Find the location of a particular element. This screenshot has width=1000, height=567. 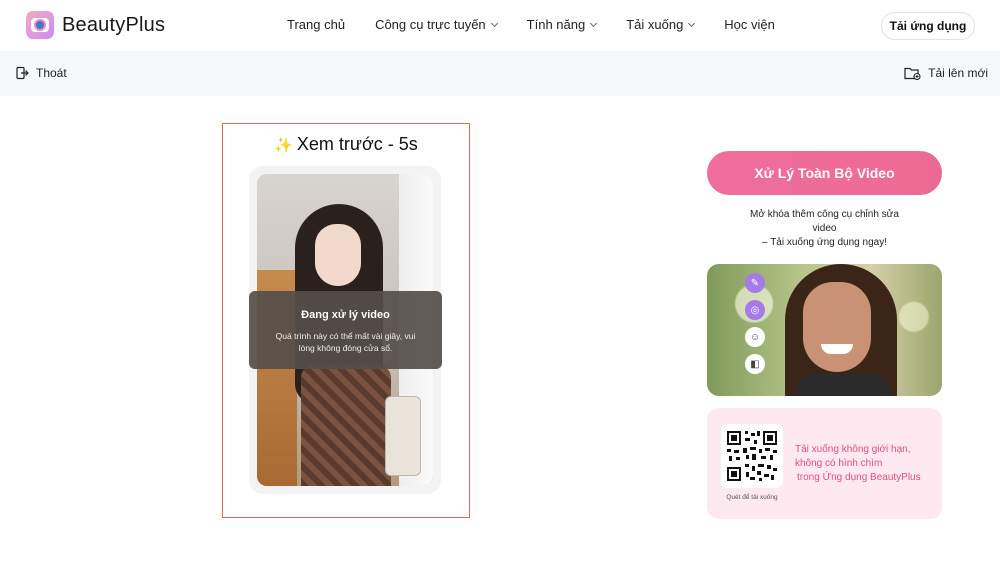

nav-label: Tính năng is located at coordinates (556, 24).